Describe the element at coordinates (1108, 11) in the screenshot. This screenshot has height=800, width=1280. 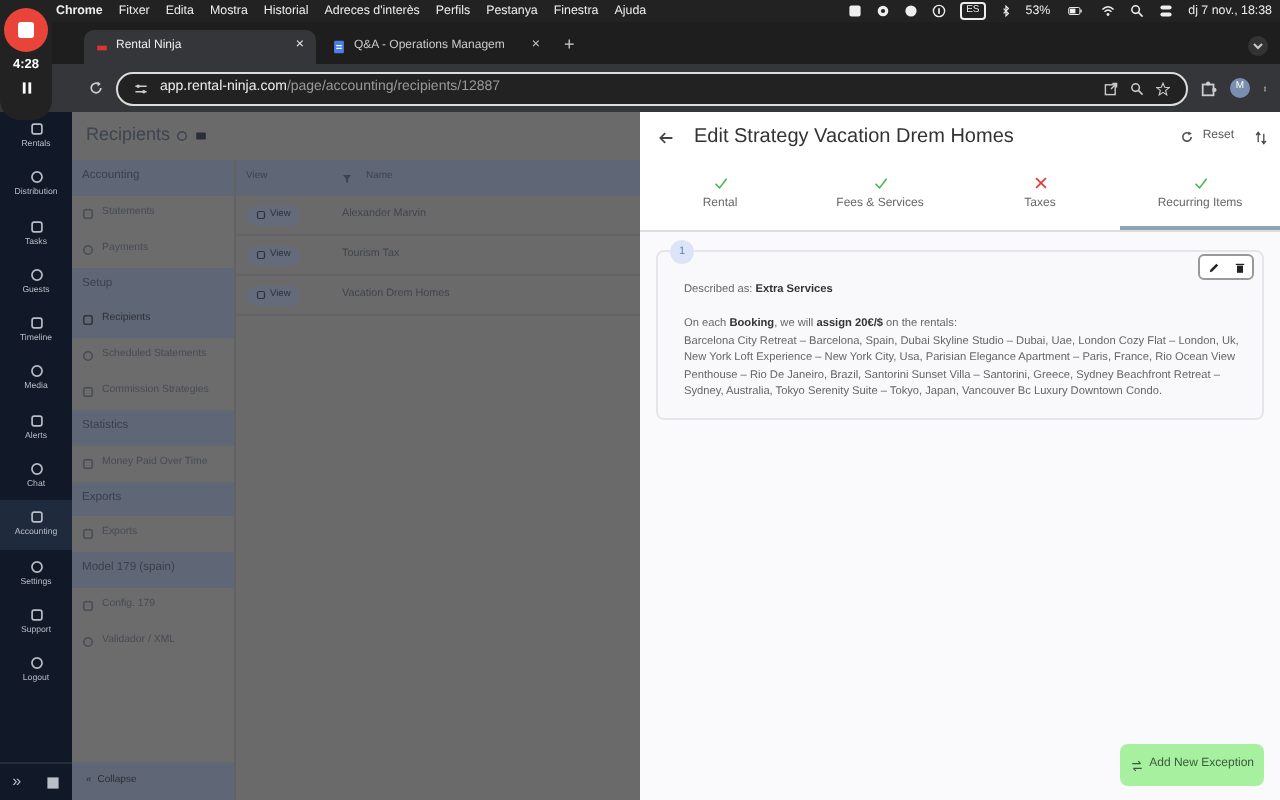
I see `wifi-icon` at that location.